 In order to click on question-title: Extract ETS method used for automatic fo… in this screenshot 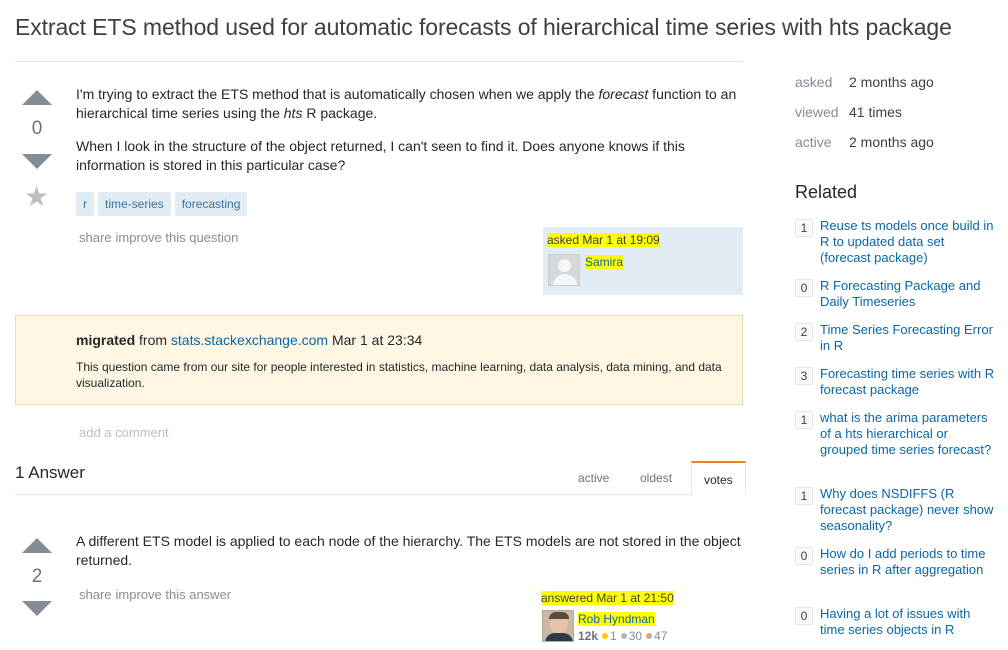, I will do `click(483, 27)`.